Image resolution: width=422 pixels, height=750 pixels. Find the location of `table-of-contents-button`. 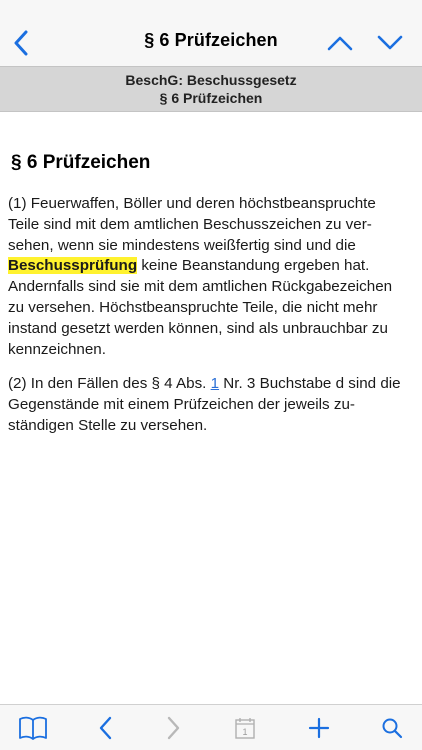

table-of-contents-button is located at coordinates (33, 728).